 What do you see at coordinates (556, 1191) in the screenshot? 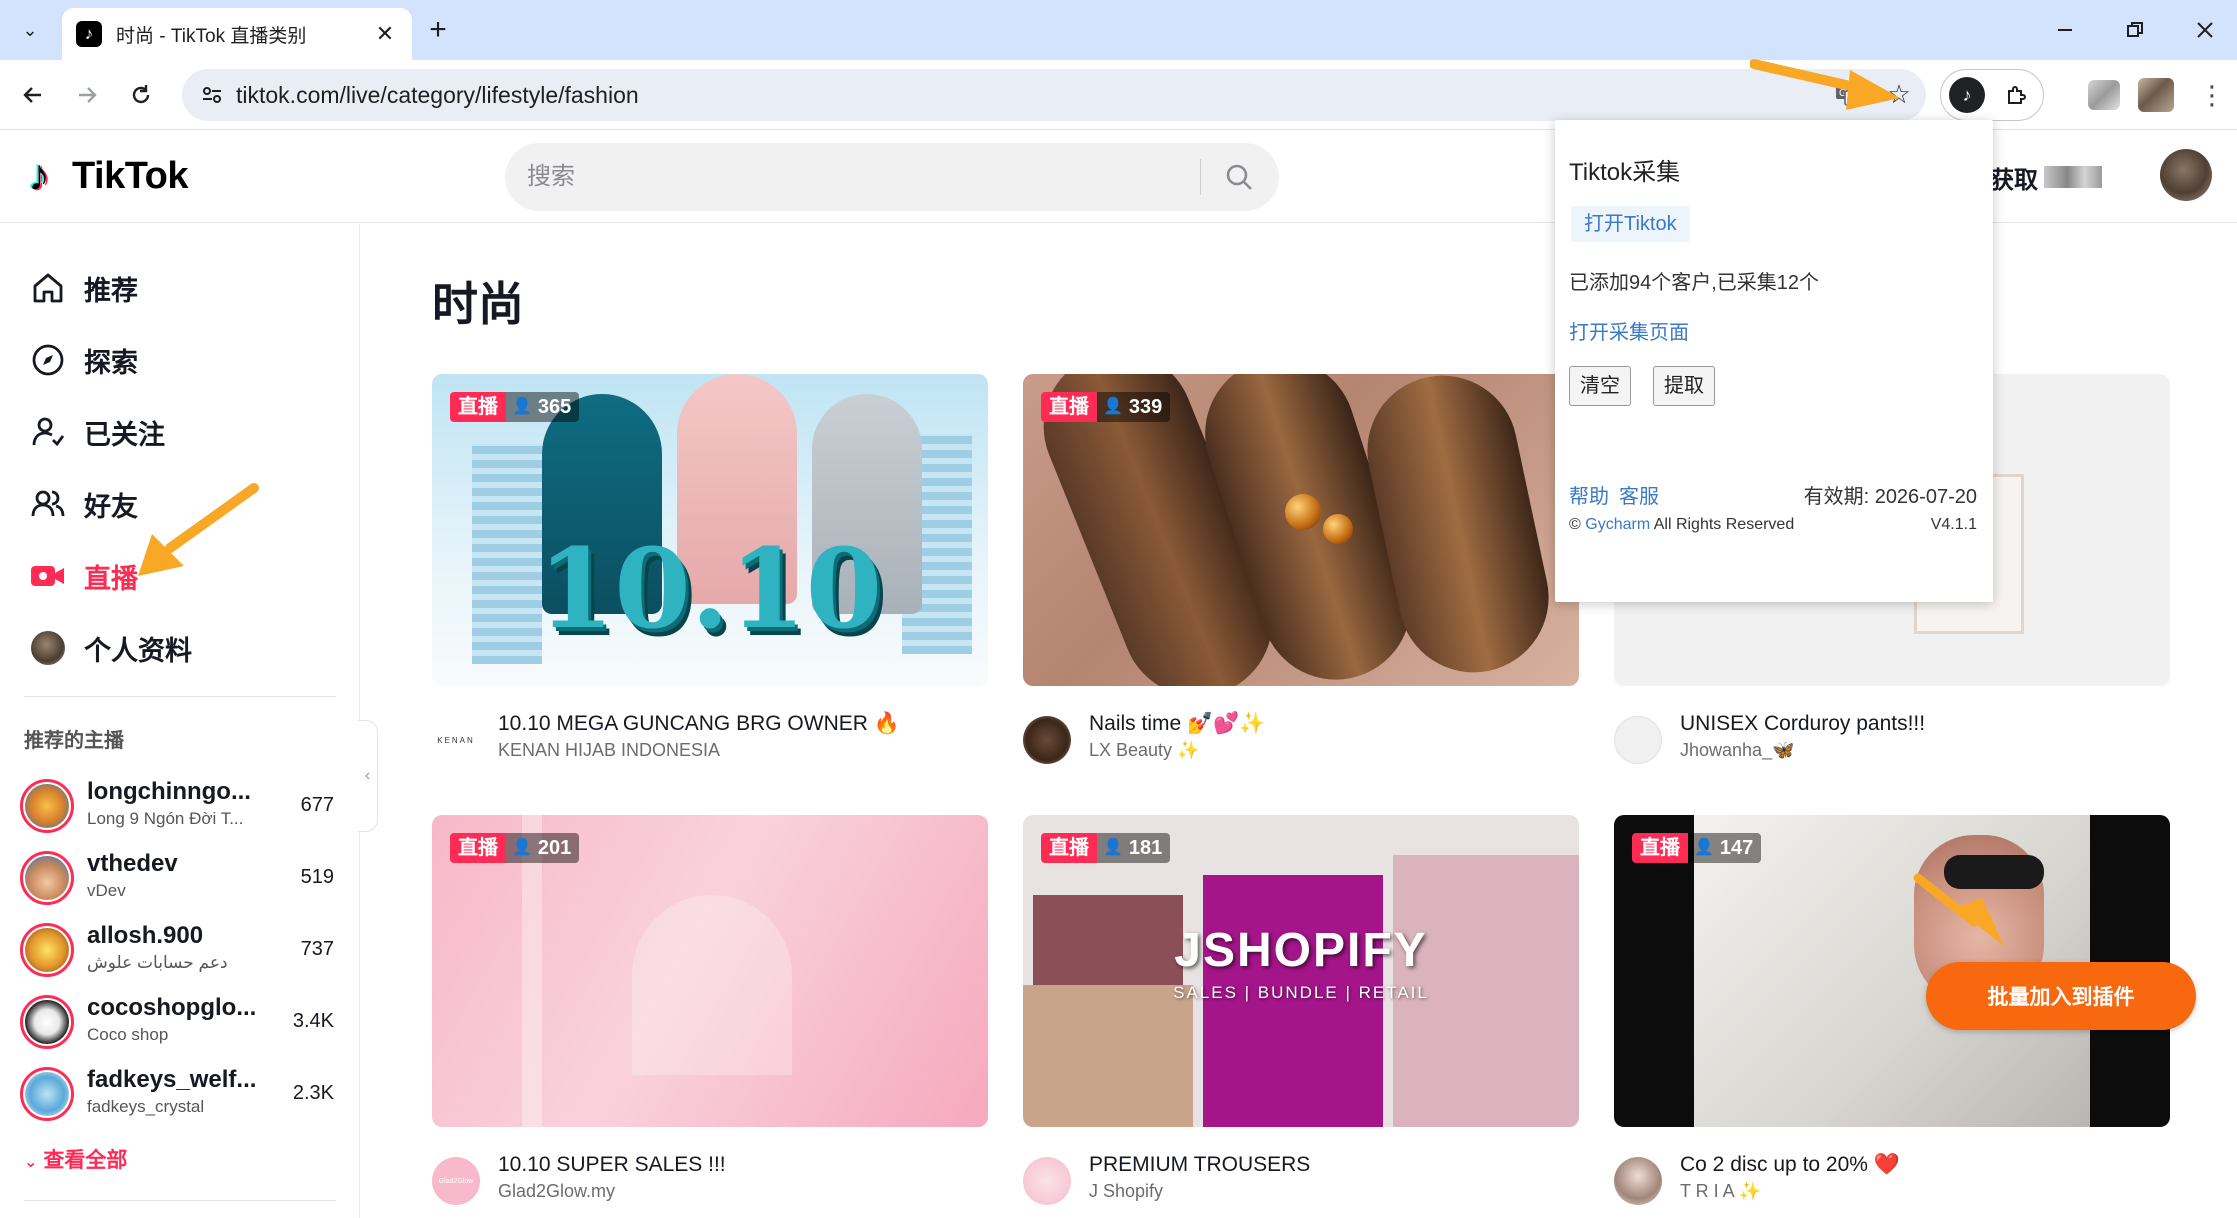
I see `card-subtitle: Glad2Glow.my` at bounding box center [556, 1191].